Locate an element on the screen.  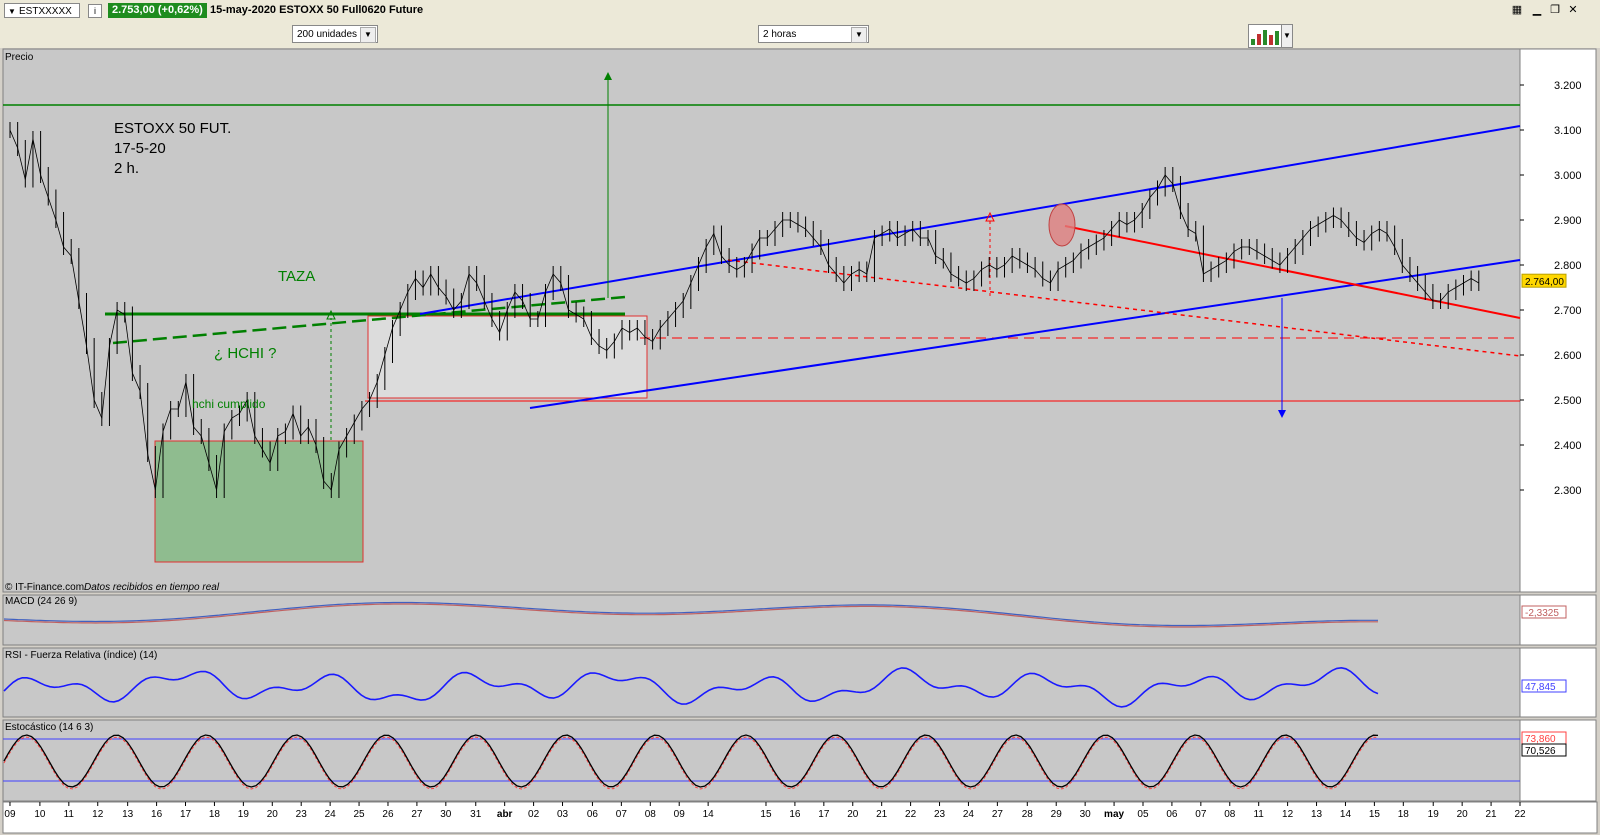
info-icon: i is located at coordinates (95, 11).